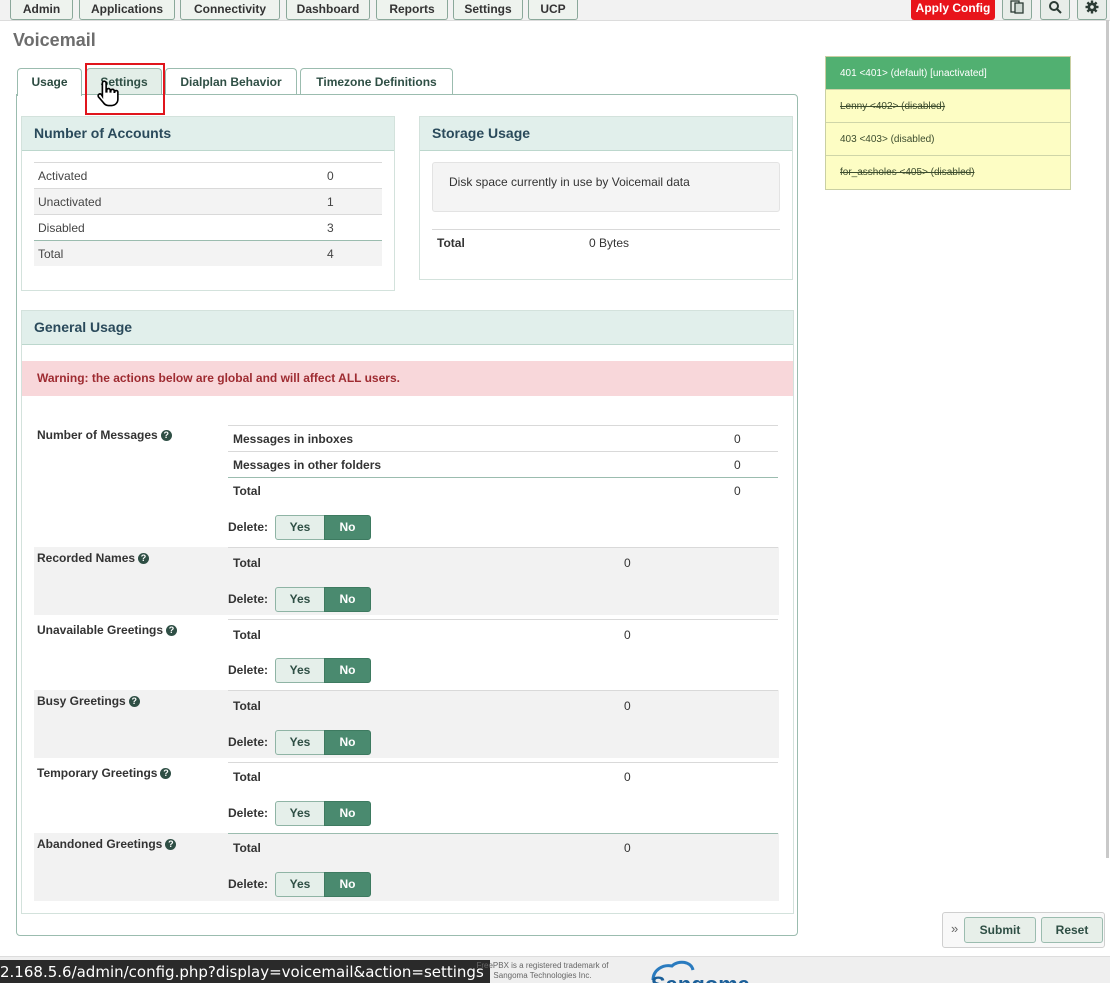 Image resolution: width=1110 pixels, height=986 pixels. I want to click on language-icon, so click(1017, 10).